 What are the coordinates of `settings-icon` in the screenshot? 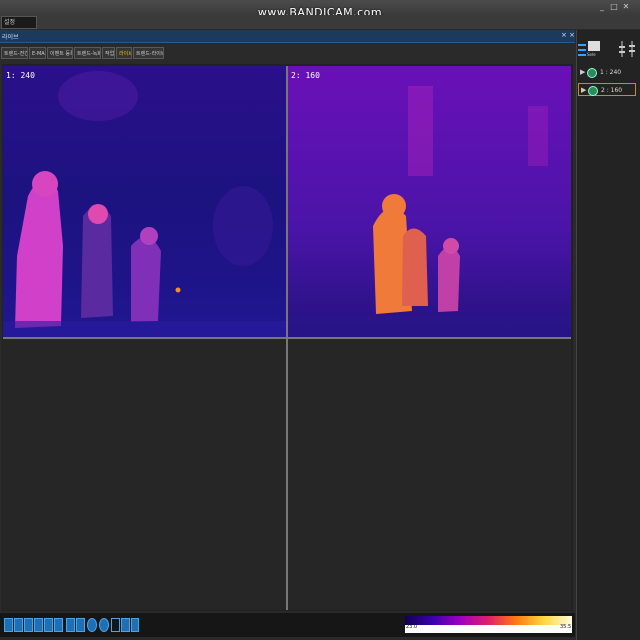 It's located at (104, 625).